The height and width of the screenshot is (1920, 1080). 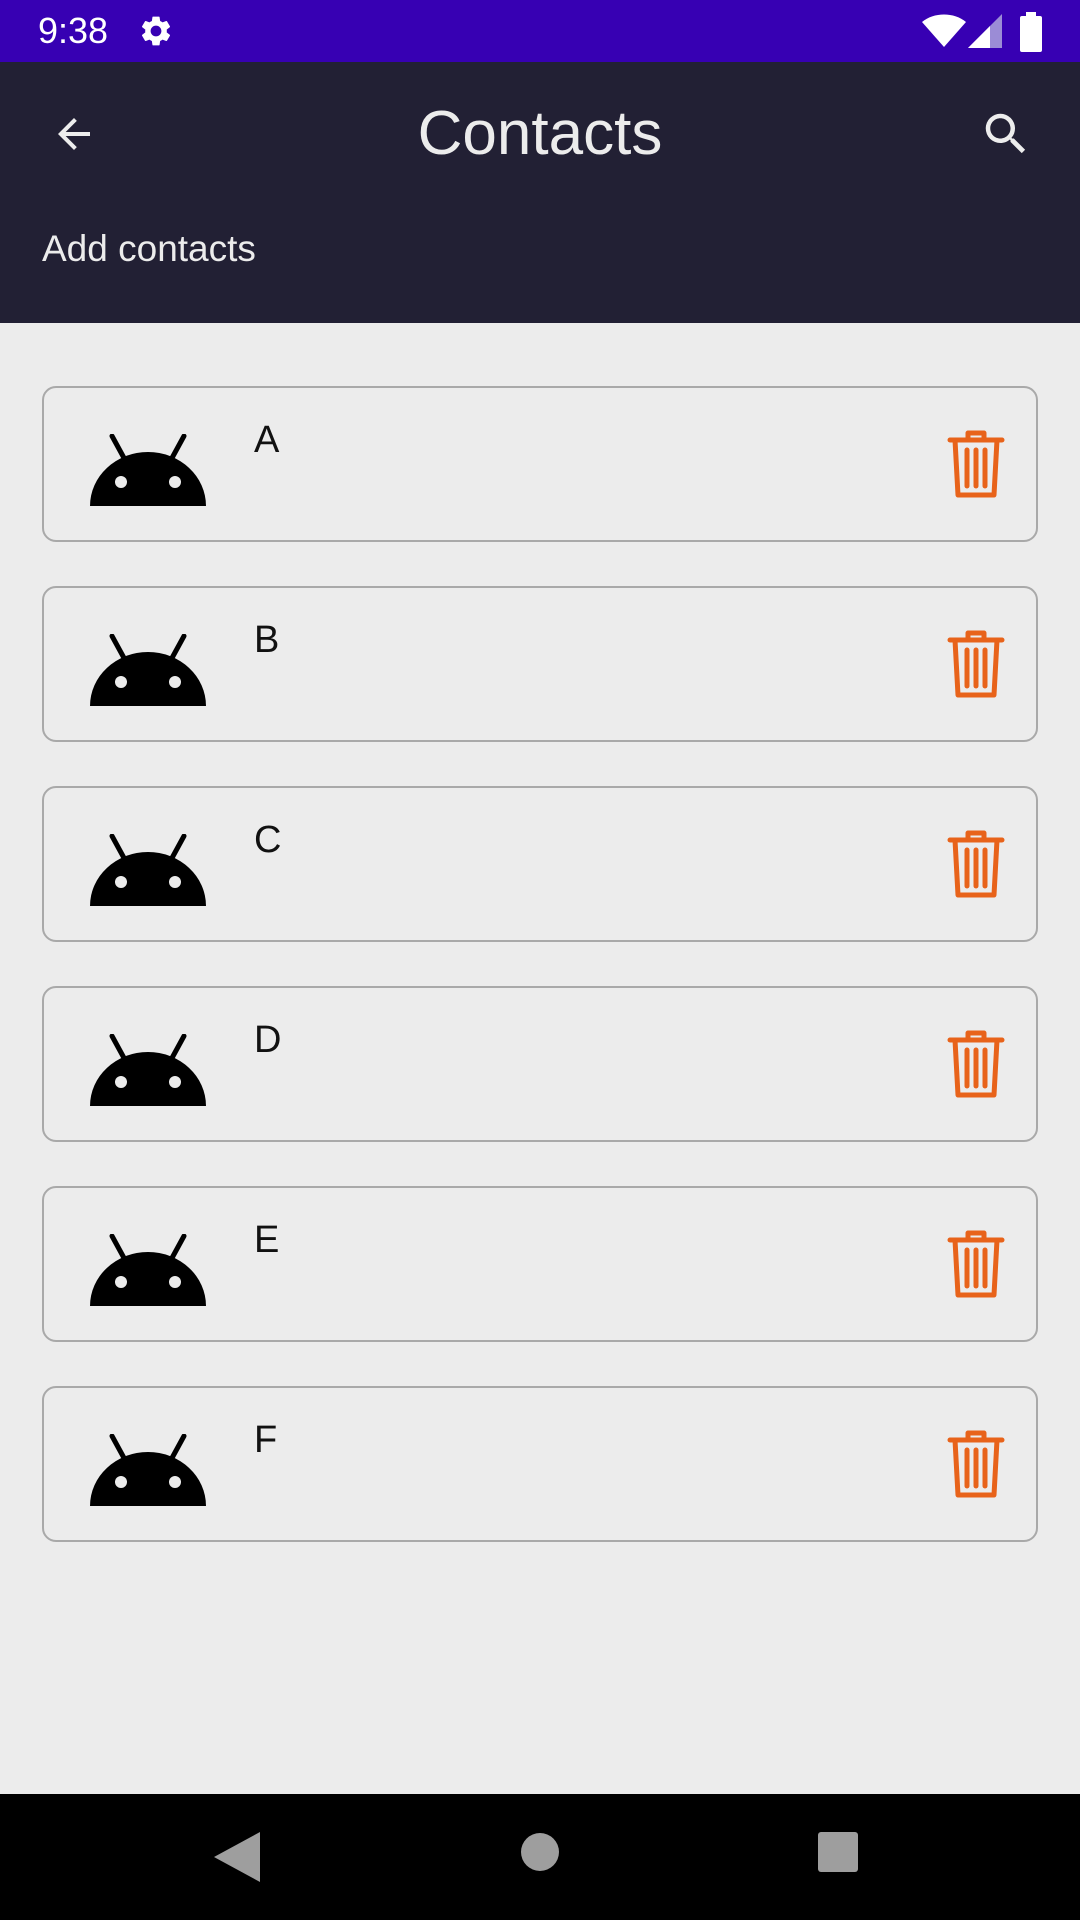 I want to click on navigation-bar, so click(x=540, y=1857).